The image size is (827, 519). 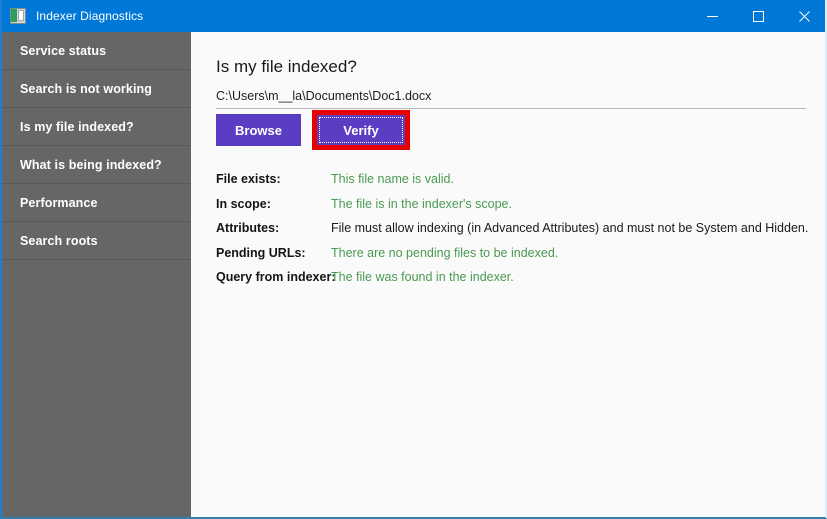 I want to click on sidebar-item-search-roots: Search roots, so click(x=96, y=241).